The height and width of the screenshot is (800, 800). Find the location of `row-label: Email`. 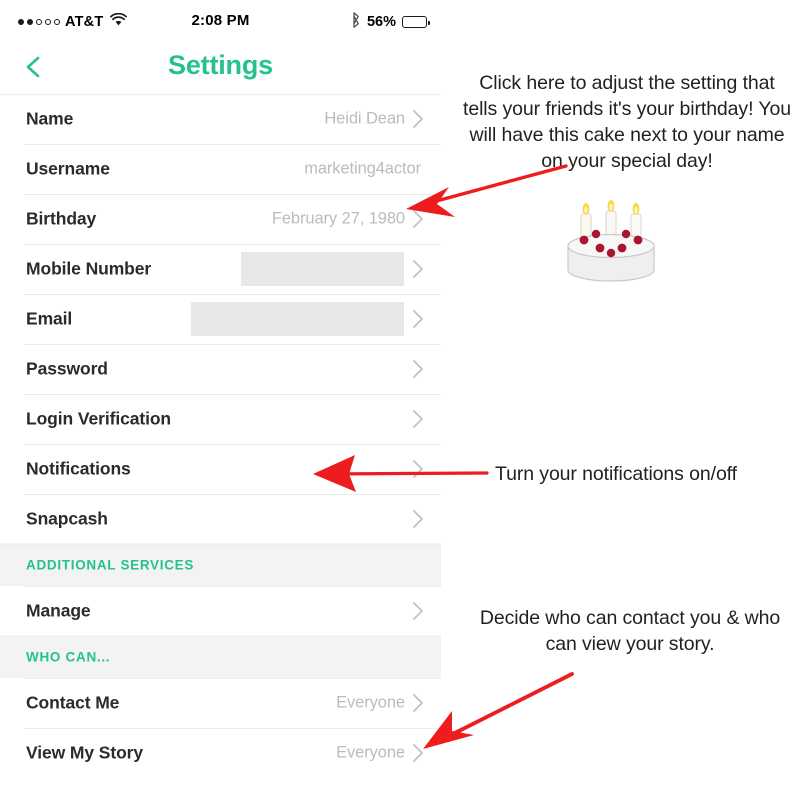

row-label: Email is located at coordinates (49, 318).